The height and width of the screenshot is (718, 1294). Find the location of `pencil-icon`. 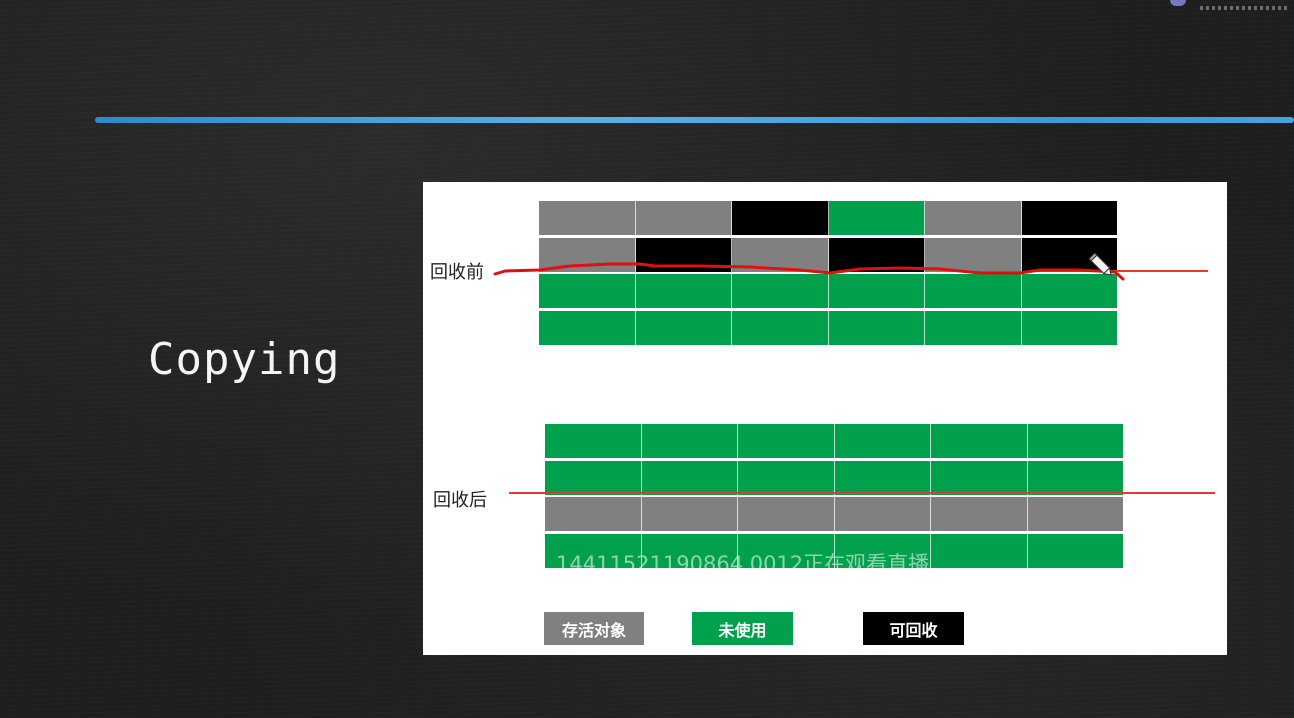

pencil-icon is located at coordinates (1100, 264).